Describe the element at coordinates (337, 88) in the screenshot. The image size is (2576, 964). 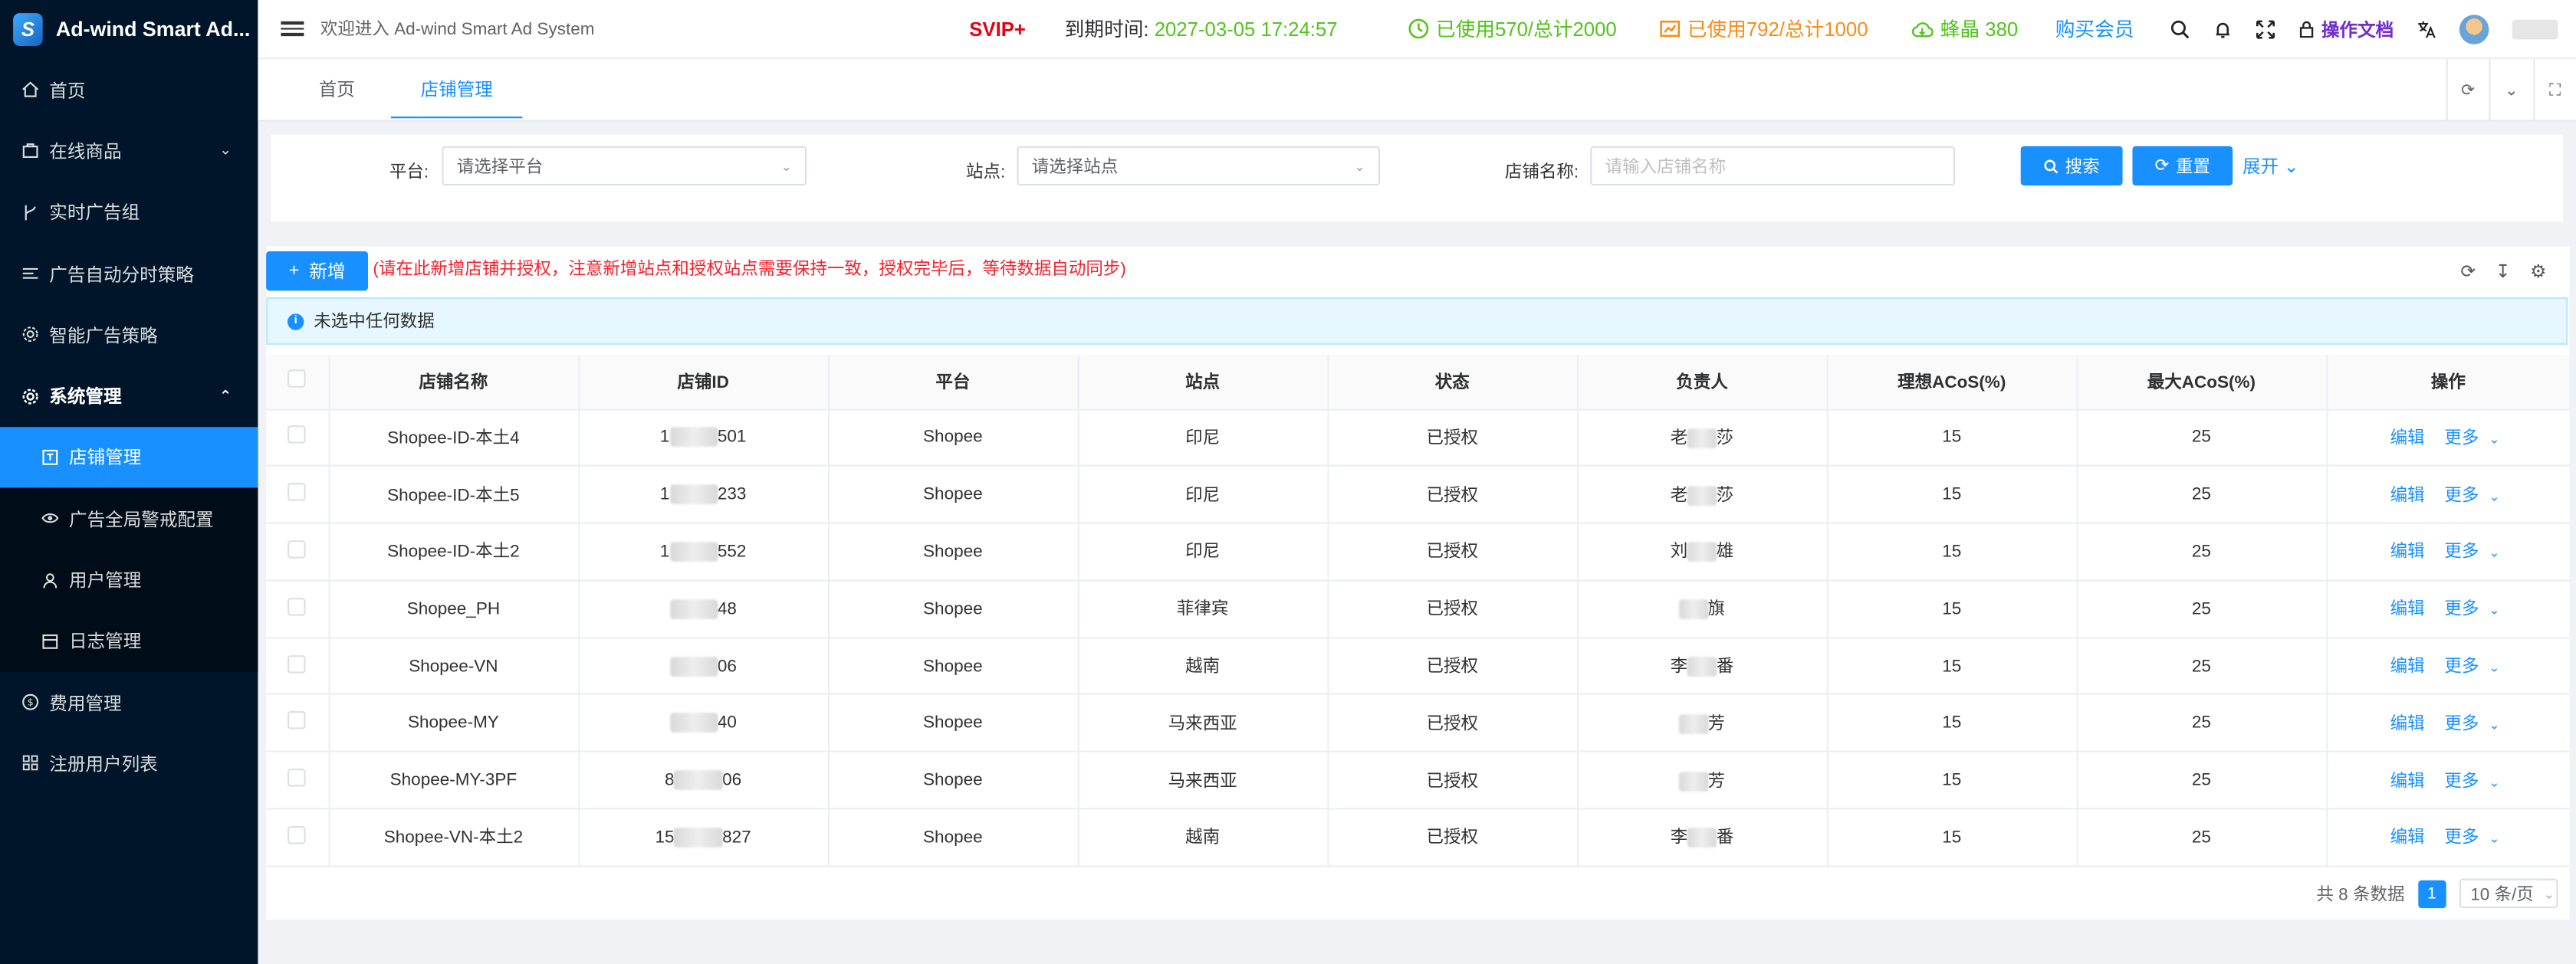
I see `tab-home: 首页` at that location.